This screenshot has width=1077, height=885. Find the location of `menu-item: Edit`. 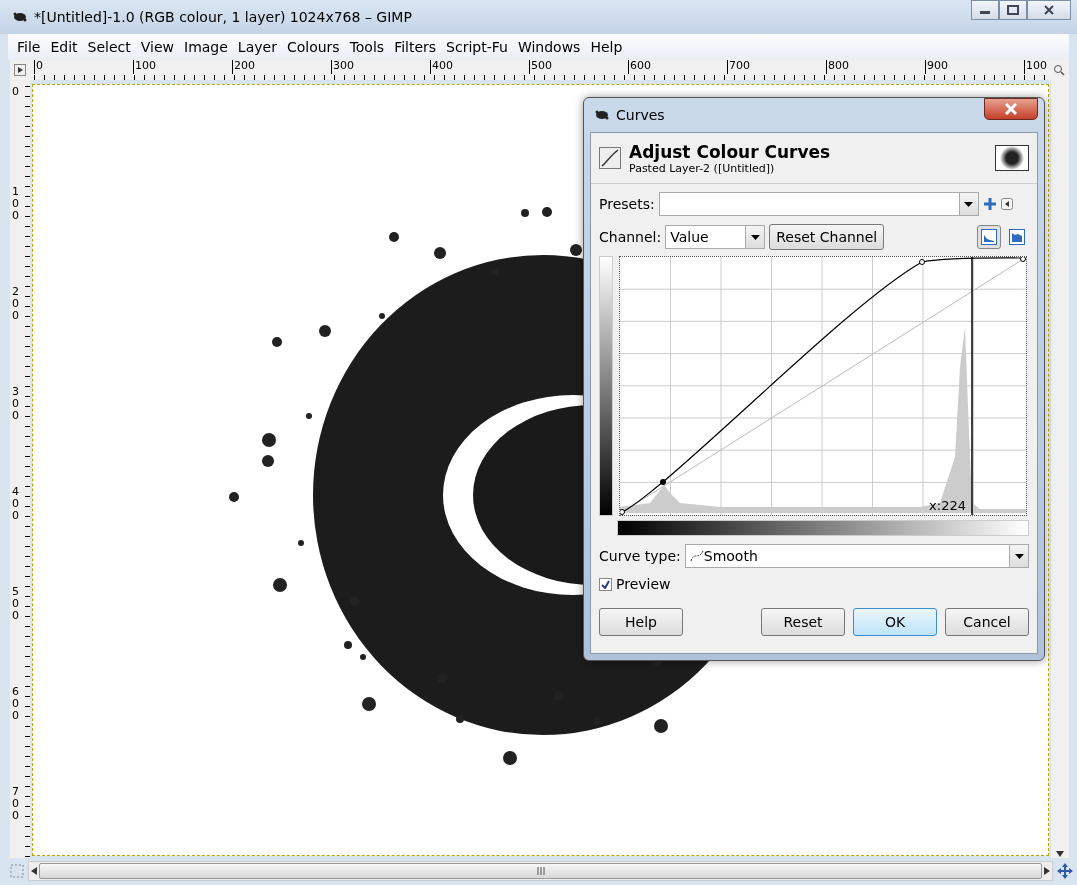

menu-item: Edit is located at coordinates (64, 47).